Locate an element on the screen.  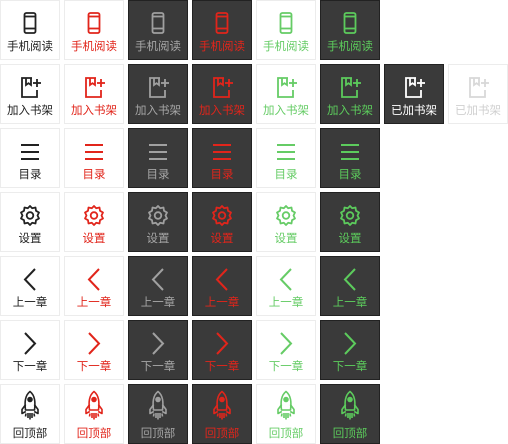
prev-chapter-button-gray-dark: 上一章 is located at coordinates (158, 286).